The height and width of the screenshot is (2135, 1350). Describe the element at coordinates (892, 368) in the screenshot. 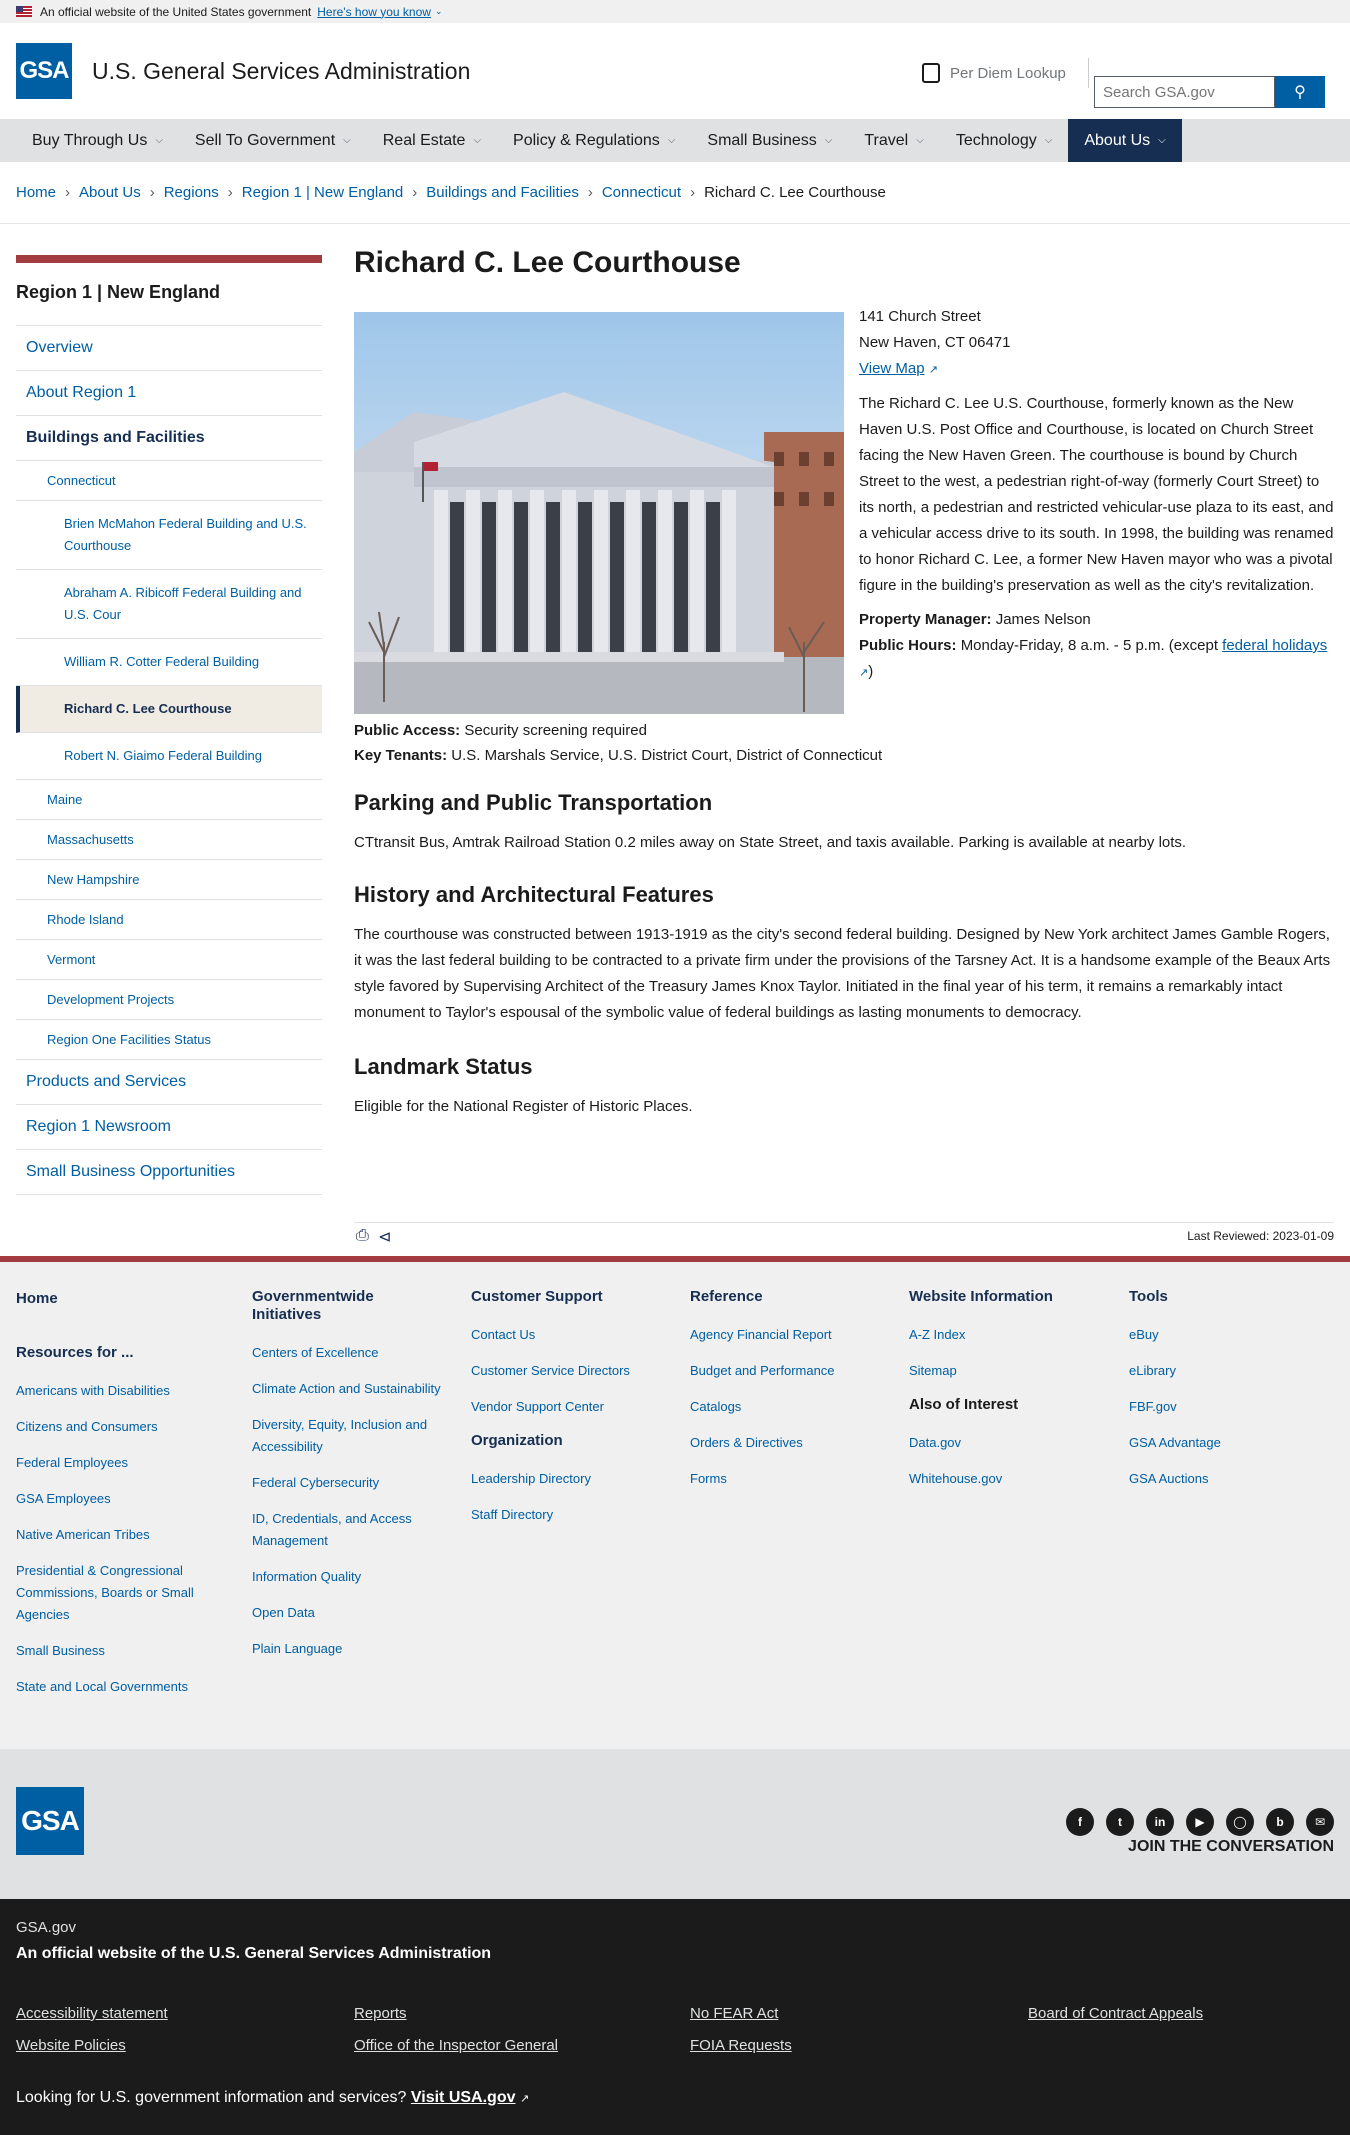

I see `view-map-link: View Map` at that location.